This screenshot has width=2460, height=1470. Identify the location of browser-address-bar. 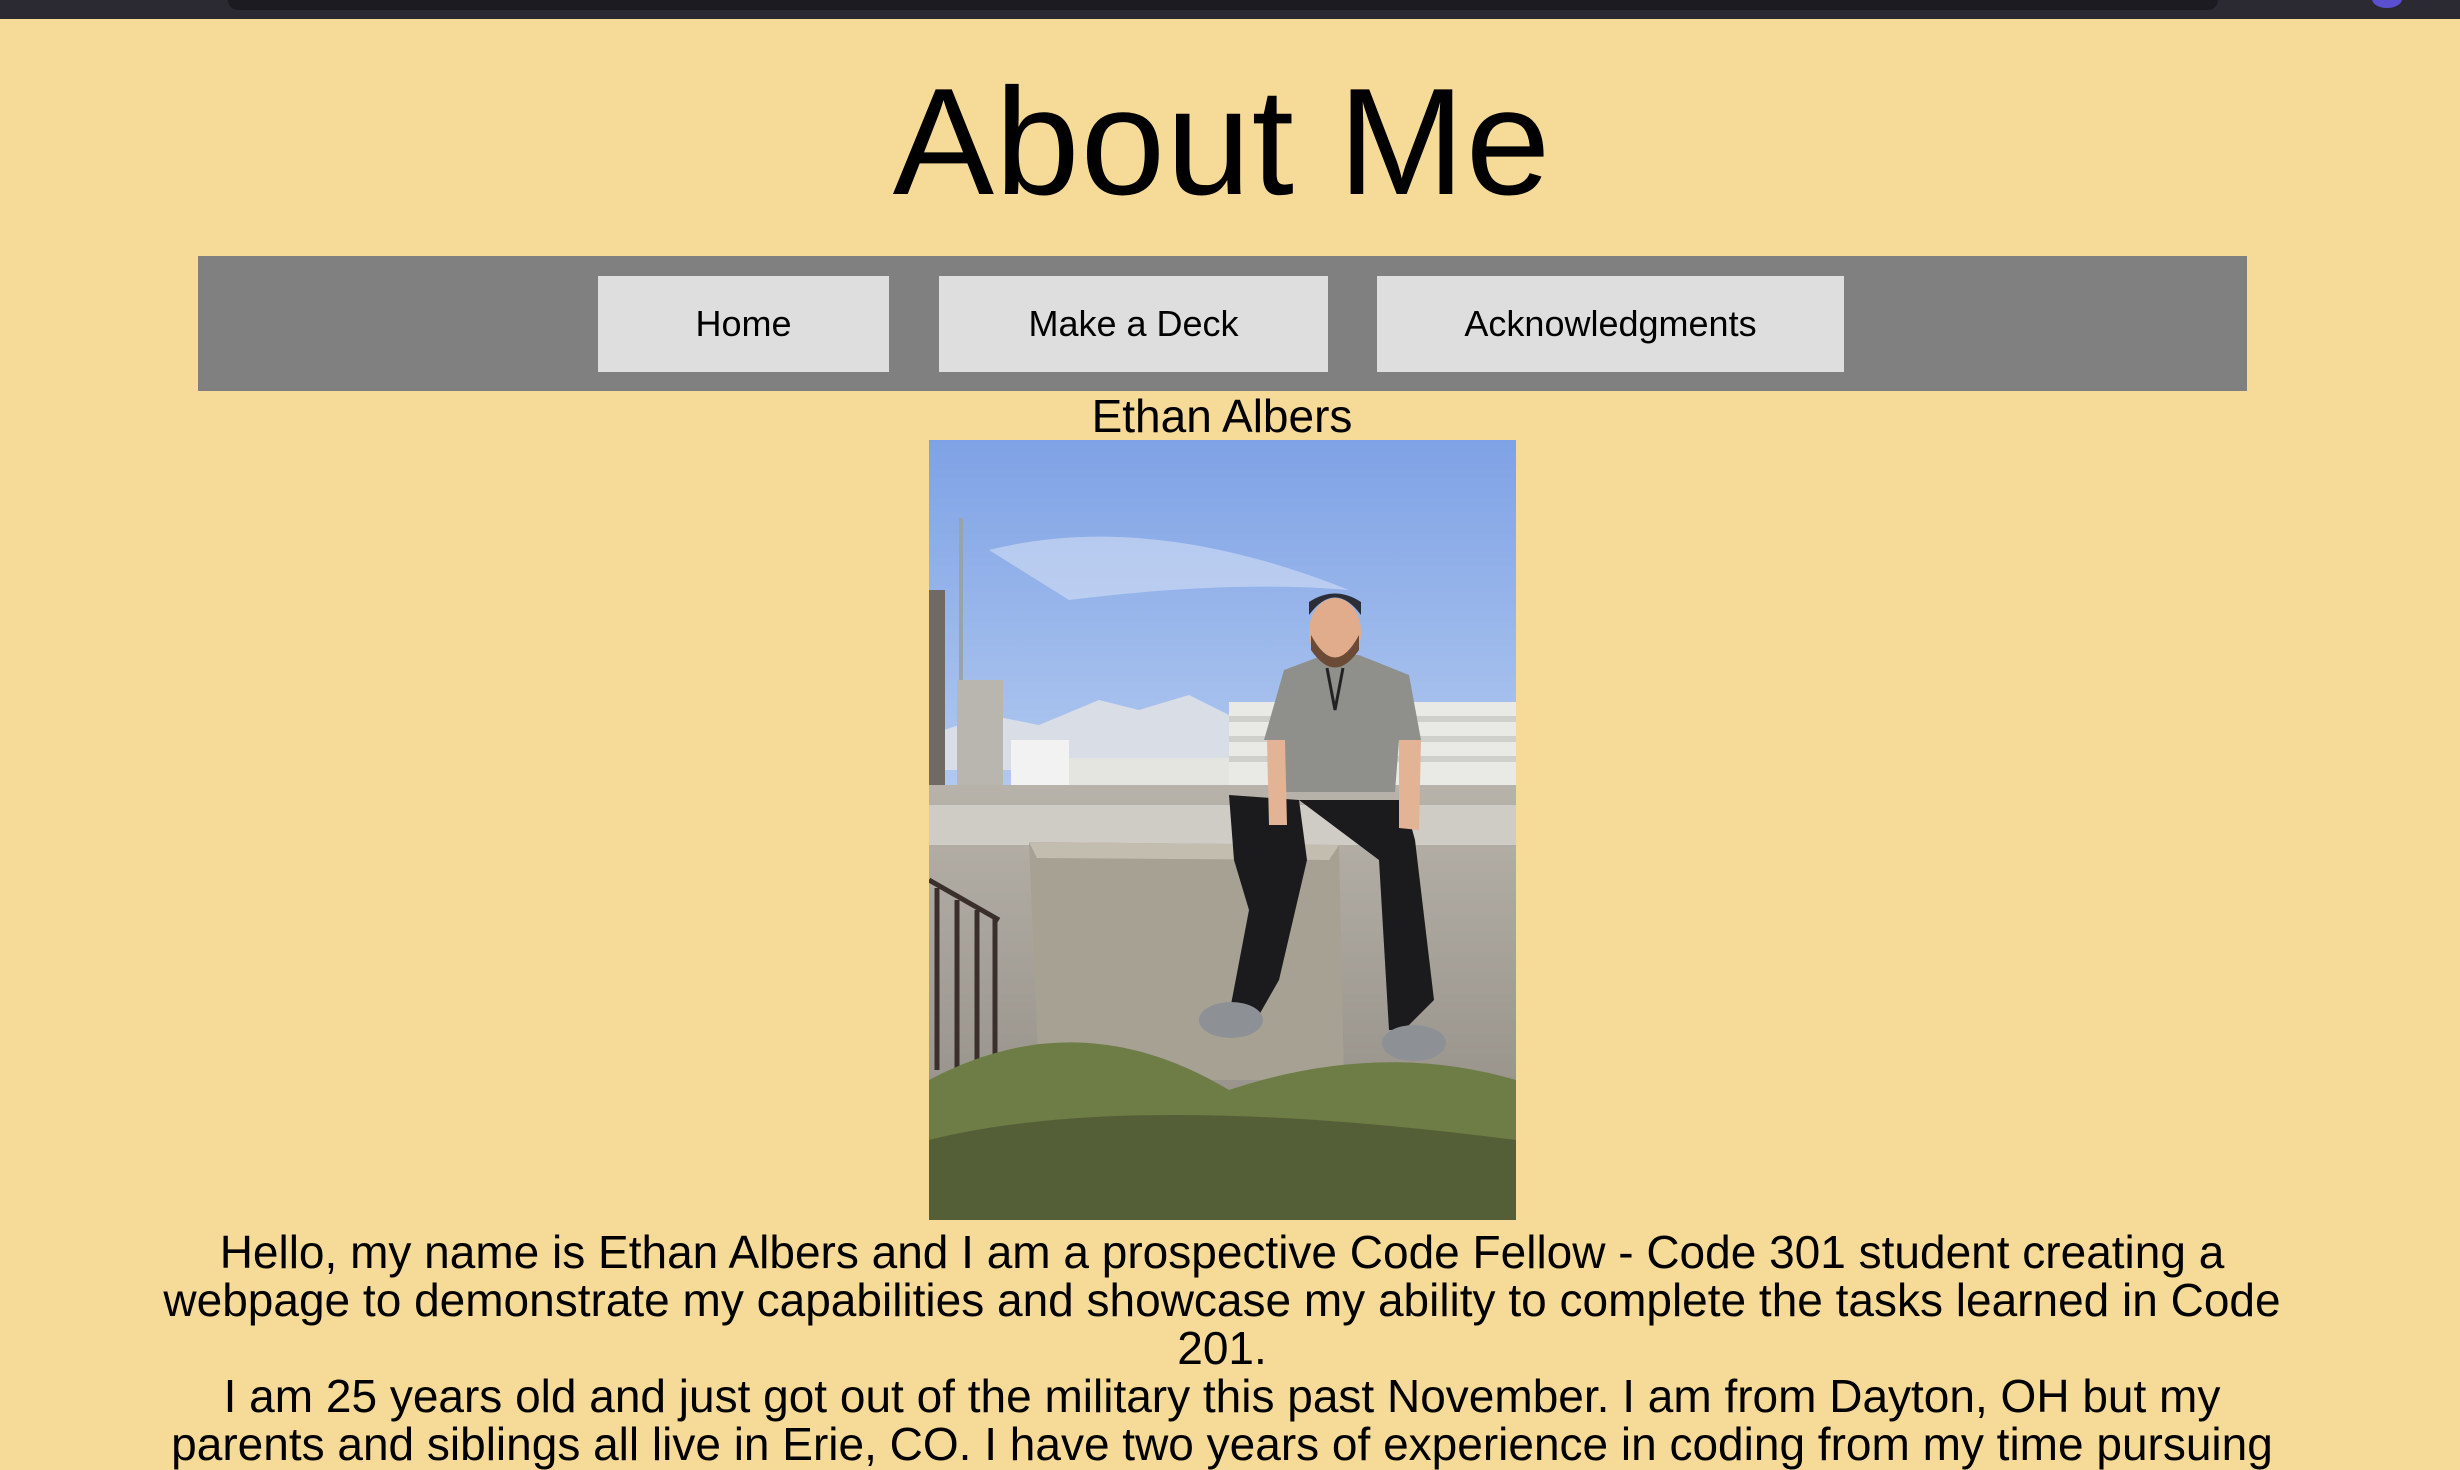
(1223, 5).